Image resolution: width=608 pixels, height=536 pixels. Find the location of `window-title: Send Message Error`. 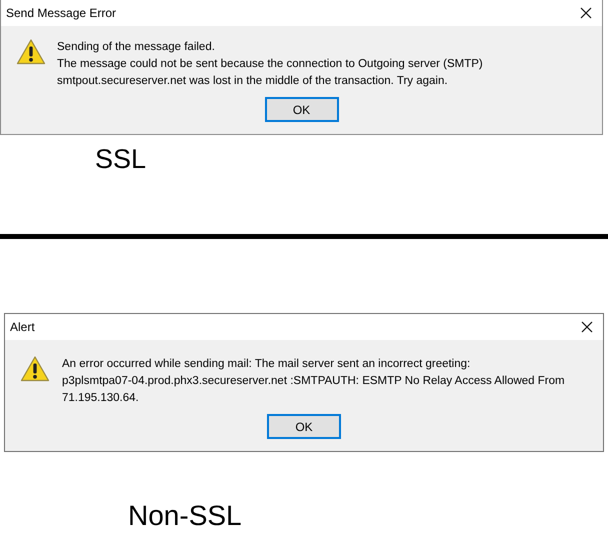

window-title: Send Message Error is located at coordinates (61, 13).